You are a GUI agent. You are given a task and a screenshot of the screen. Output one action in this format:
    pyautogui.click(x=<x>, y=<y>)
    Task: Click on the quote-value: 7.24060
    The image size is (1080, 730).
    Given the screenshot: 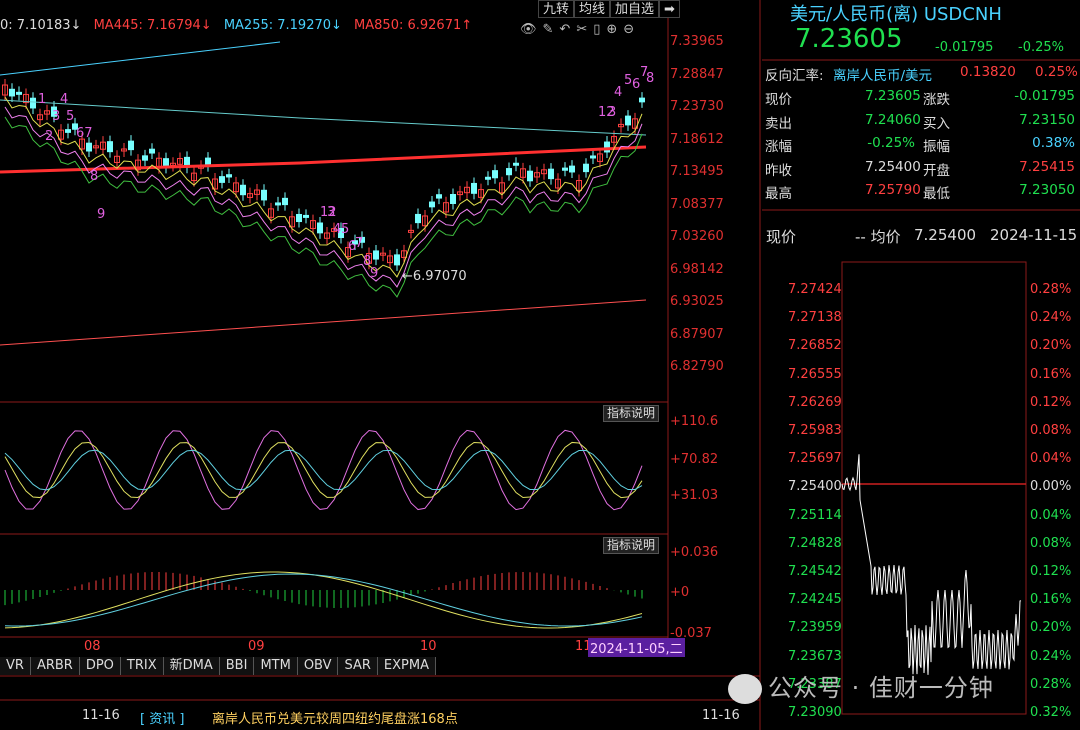 What is the action you would take?
    pyautogui.click(x=893, y=119)
    